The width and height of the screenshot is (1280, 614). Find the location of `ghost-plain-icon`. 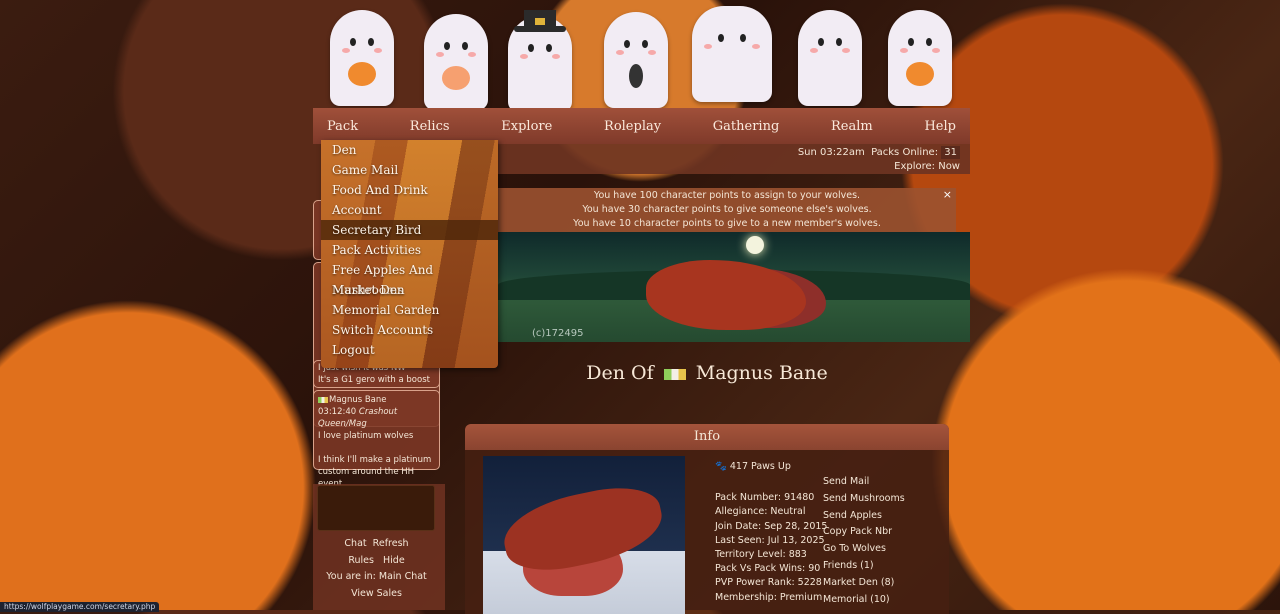

ghost-plain-icon is located at coordinates (732, 54).